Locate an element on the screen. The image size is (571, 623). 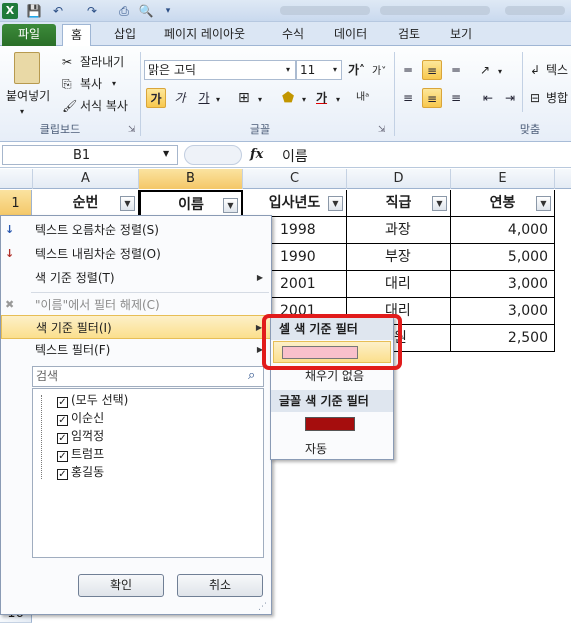
list-item: ✓ 이순신 is located at coordinates (80, 418).